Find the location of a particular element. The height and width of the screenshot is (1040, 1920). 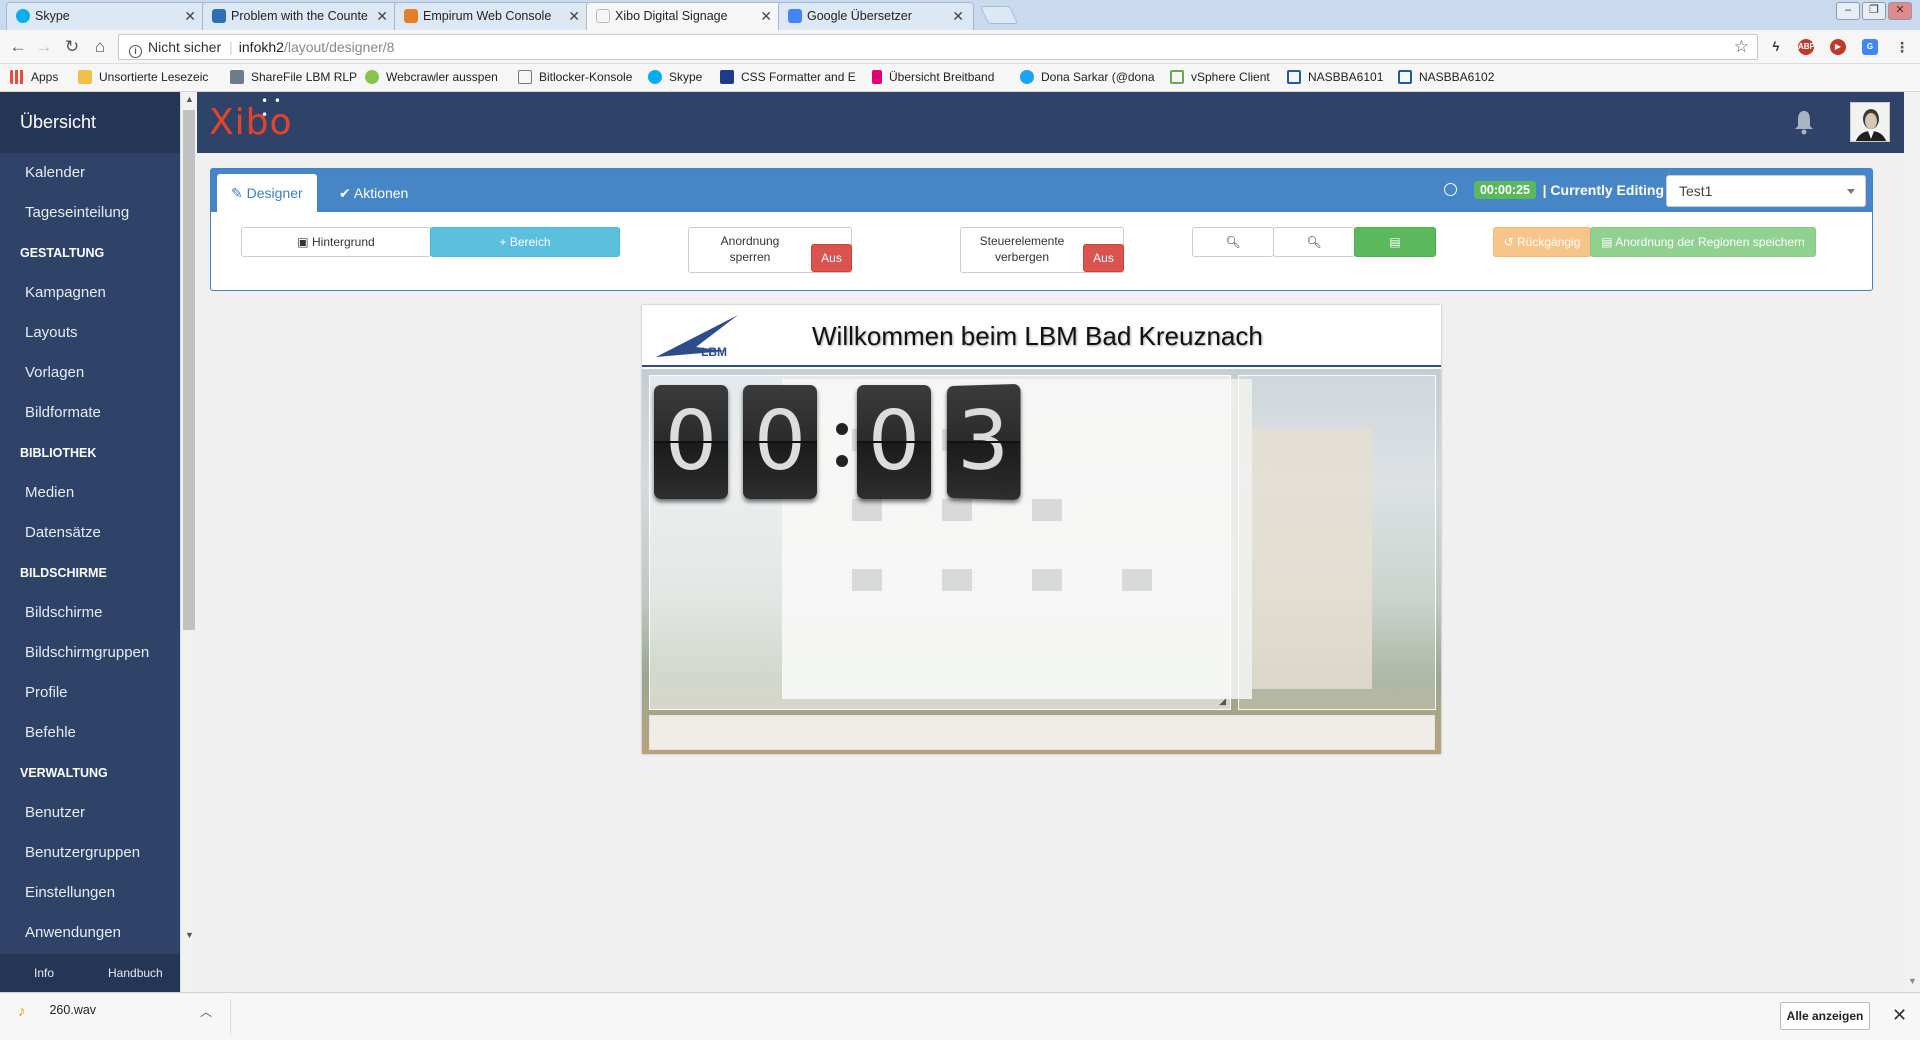

browser-tab-skype: Skype ✕ is located at coordinates (106, 16).